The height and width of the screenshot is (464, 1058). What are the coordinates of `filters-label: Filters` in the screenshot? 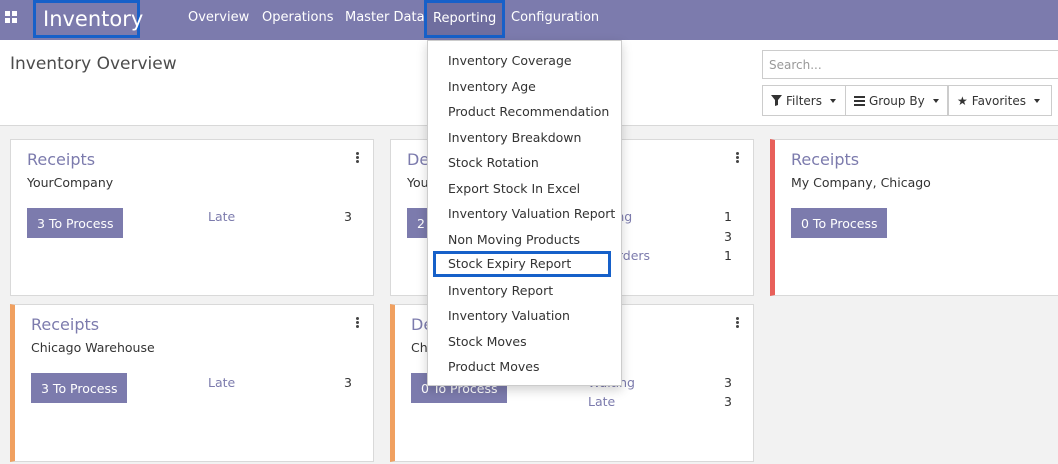 It's located at (804, 100).